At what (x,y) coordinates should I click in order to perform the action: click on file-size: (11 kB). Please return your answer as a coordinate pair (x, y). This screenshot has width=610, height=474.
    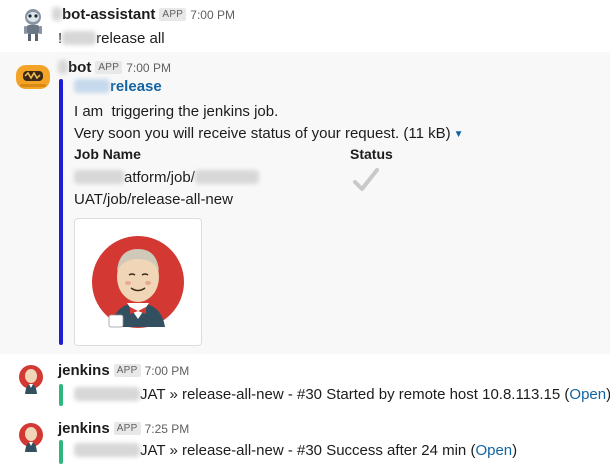
    Looking at the image, I should click on (427, 133).